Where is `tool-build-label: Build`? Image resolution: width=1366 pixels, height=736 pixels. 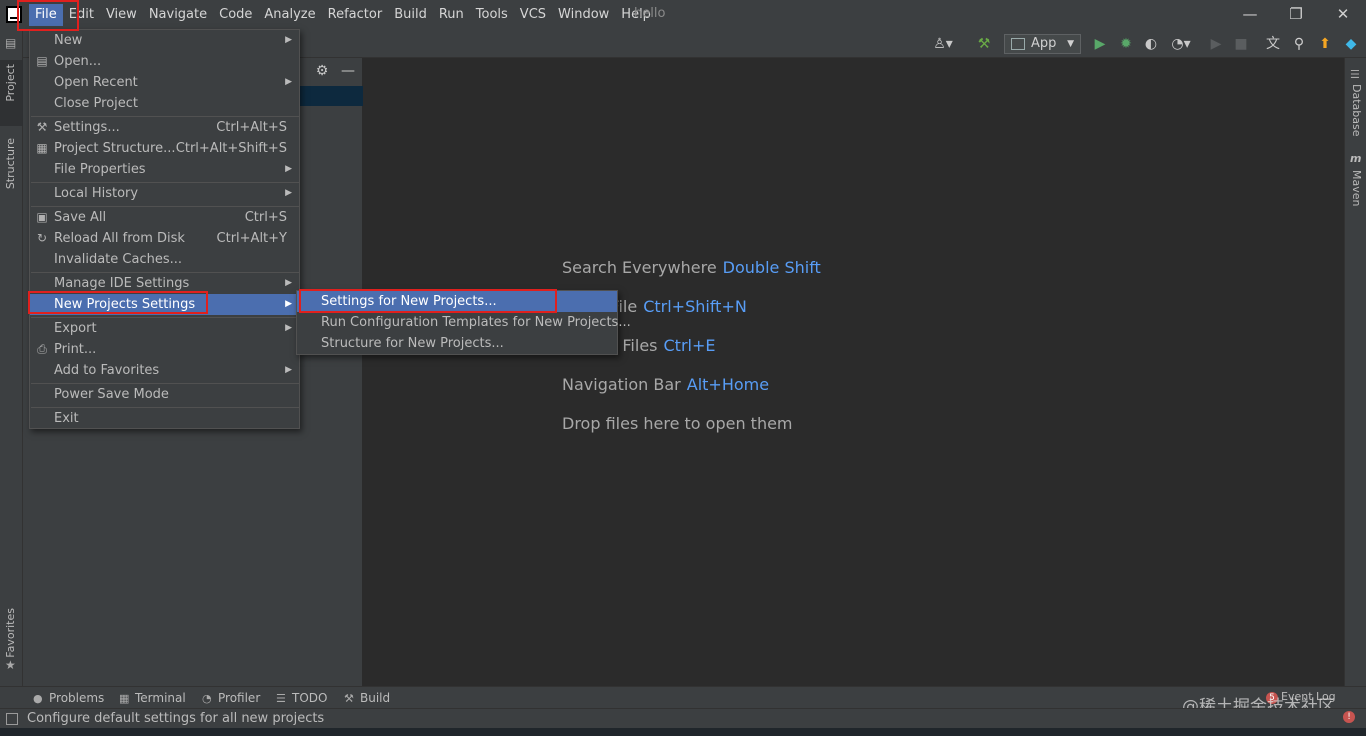
tool-build-label: Build is located at coordinates (375, 698).